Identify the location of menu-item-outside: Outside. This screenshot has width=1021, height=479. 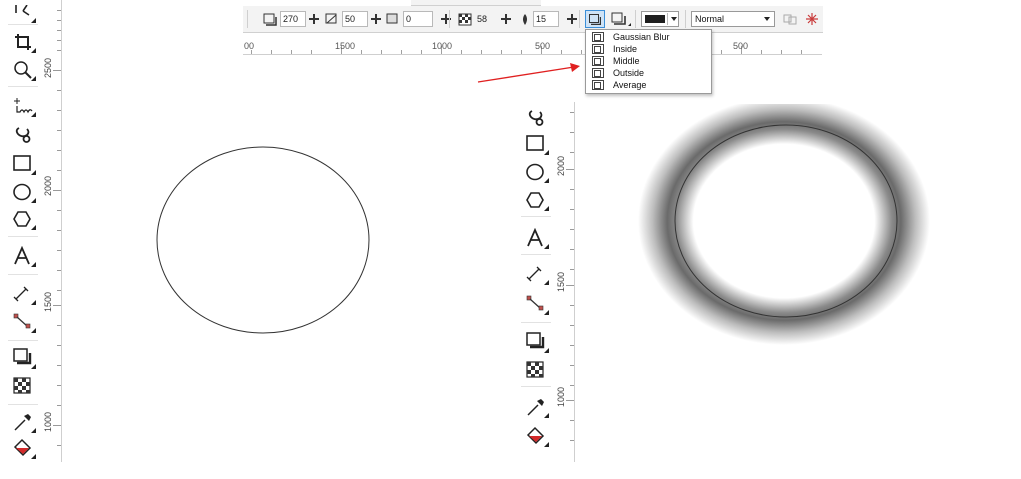
(648, 73).